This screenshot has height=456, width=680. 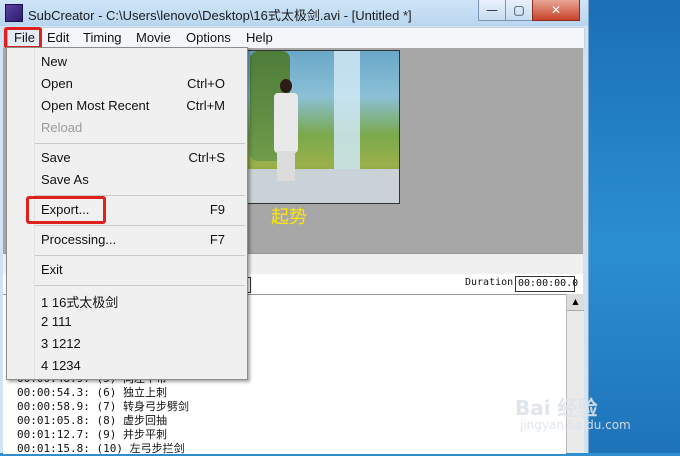 What do you see at coordinates (66, 210) in the screenshot?
I see `export-highlight-box` at bounding box center [66, 210].